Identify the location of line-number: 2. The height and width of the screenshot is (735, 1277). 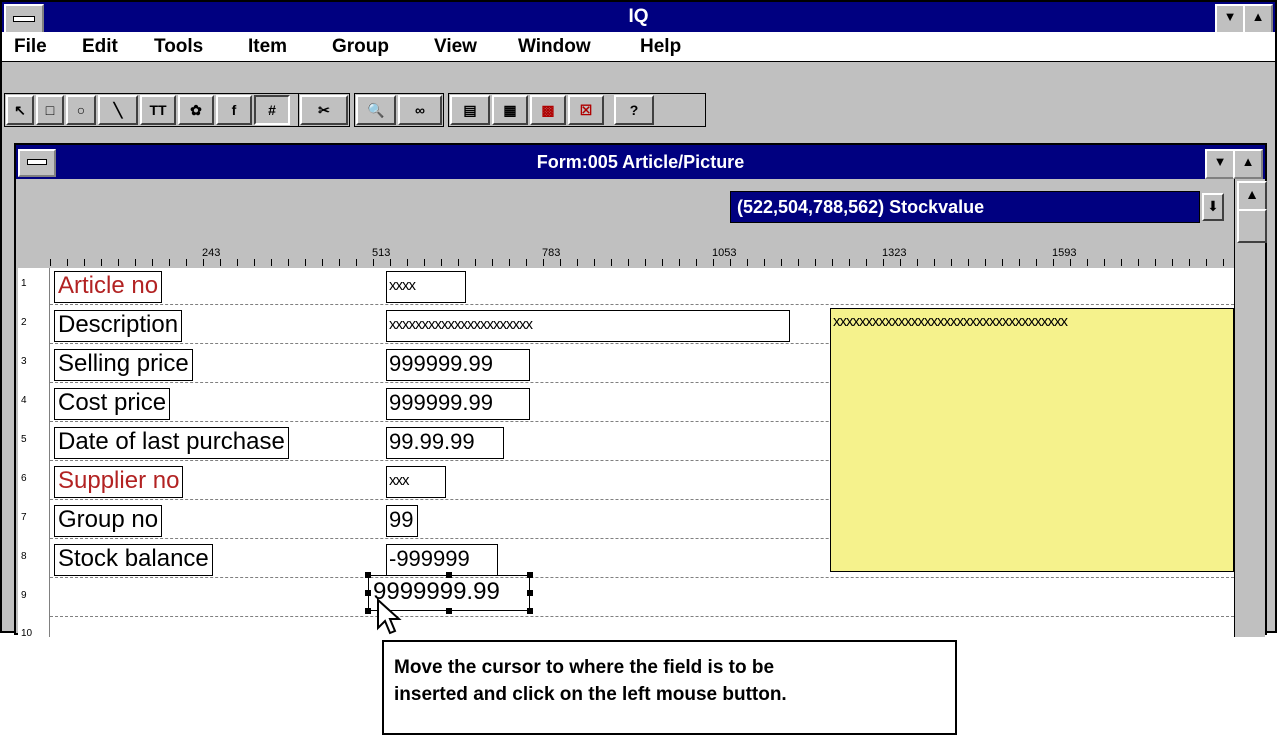
(24, 322).